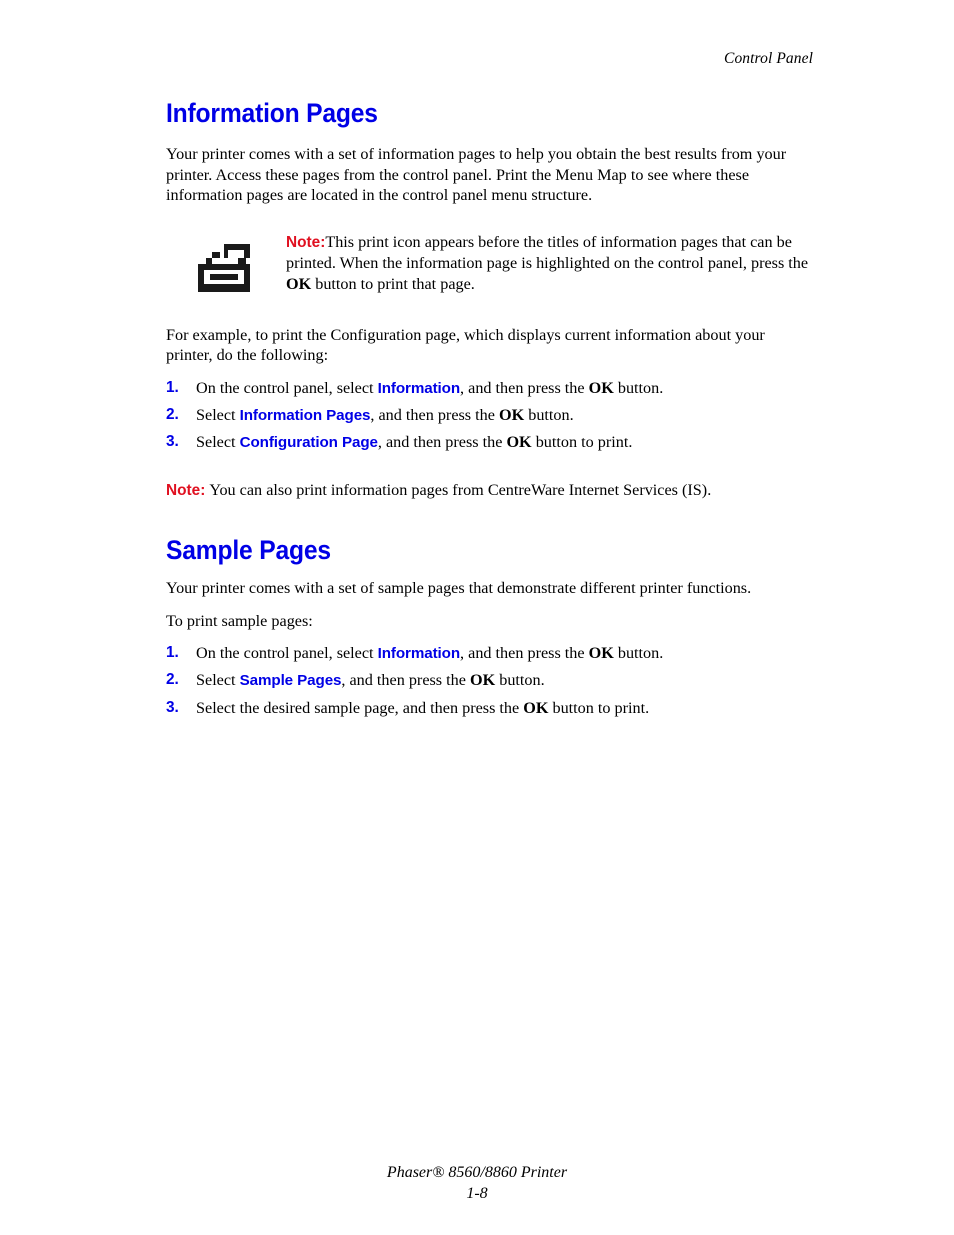  What do you see at coordinates (393, 283) in the screenshot?
I see `note-text-part-2: button to print that page.` at bounding box center [393, 283].